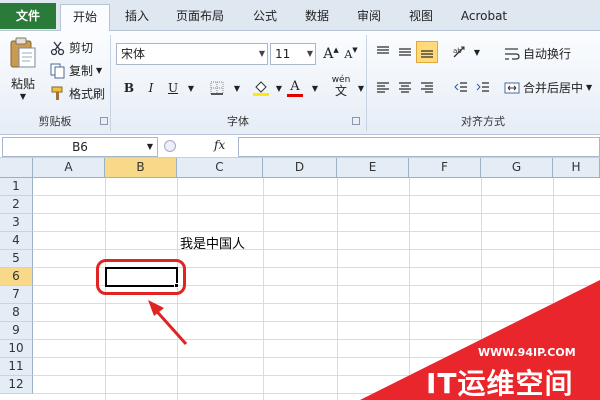 This screenshot has height=400, width=600. Describe the element at coordinates (81, 71) in the screenshot. I see `copy-label: 复制` at that location.